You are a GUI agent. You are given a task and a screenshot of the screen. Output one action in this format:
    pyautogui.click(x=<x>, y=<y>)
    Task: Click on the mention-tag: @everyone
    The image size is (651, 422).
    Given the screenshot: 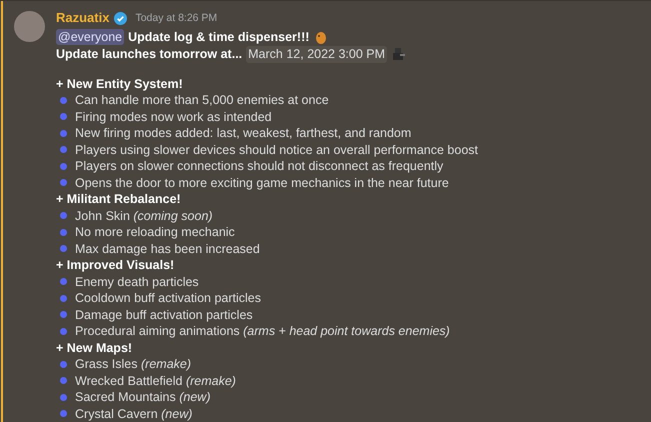 What is the action you would take?
    pyautogui.click(x=90, y=36)
    